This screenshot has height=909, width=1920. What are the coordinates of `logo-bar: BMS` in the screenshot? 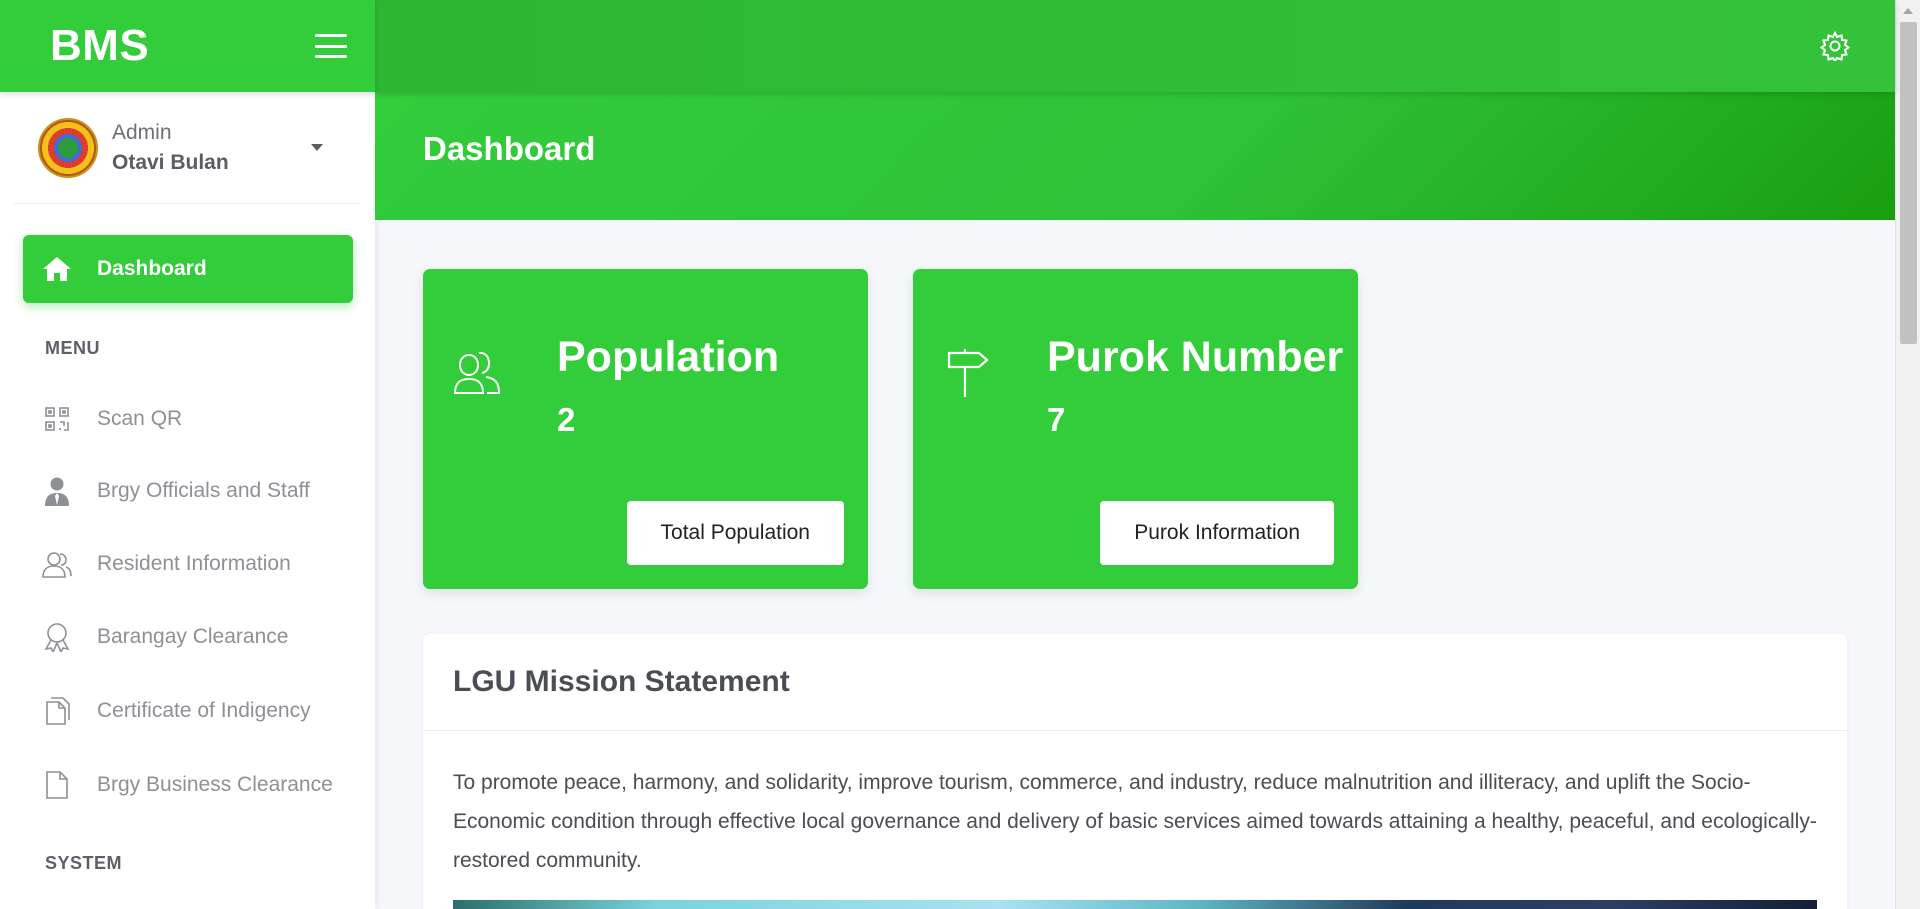 It's located at (187, 46).